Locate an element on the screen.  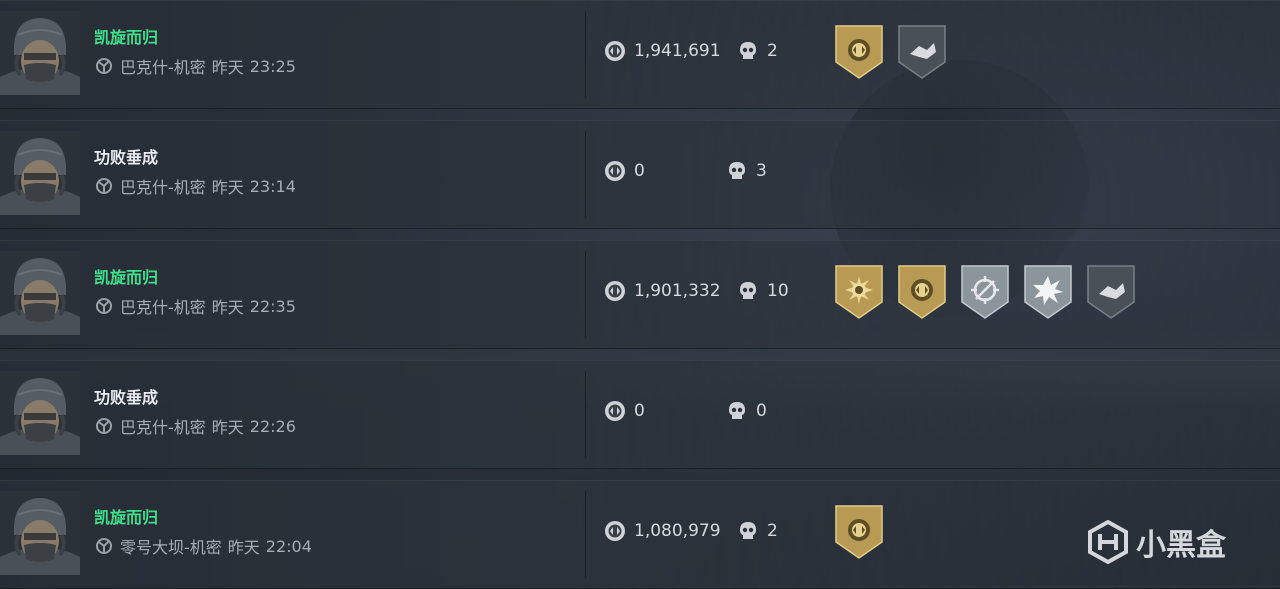
kills-value: 0 is located at coordinates (761, 411).